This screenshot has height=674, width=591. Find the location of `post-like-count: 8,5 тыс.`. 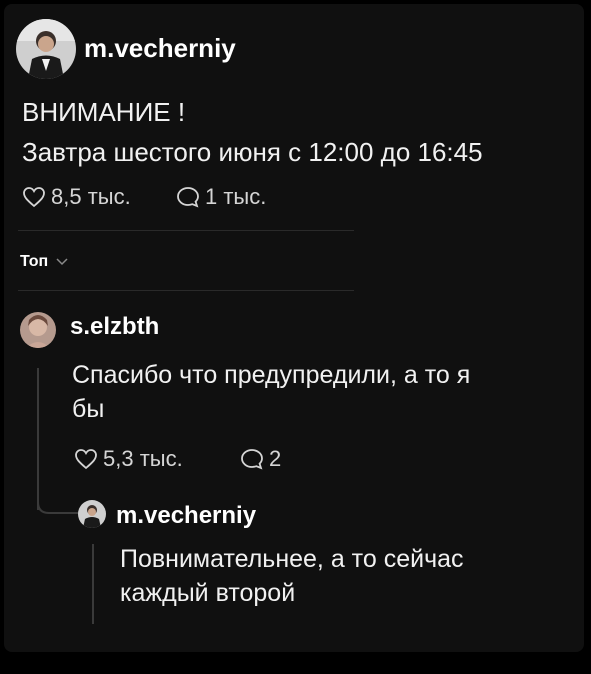

post-like-count: 8,5 тыс. is located at coordinates (91, 196).